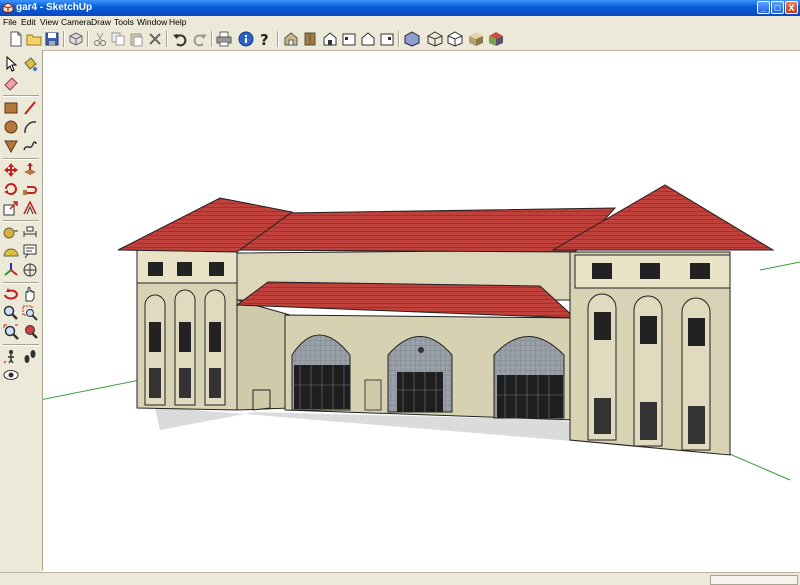 This screenshot has width=800, height=585. What do you see at coordinates (54, 7) in the screenshot?
I see `window-title: gar4 - SketchUp` at bounding box center [54, 7].